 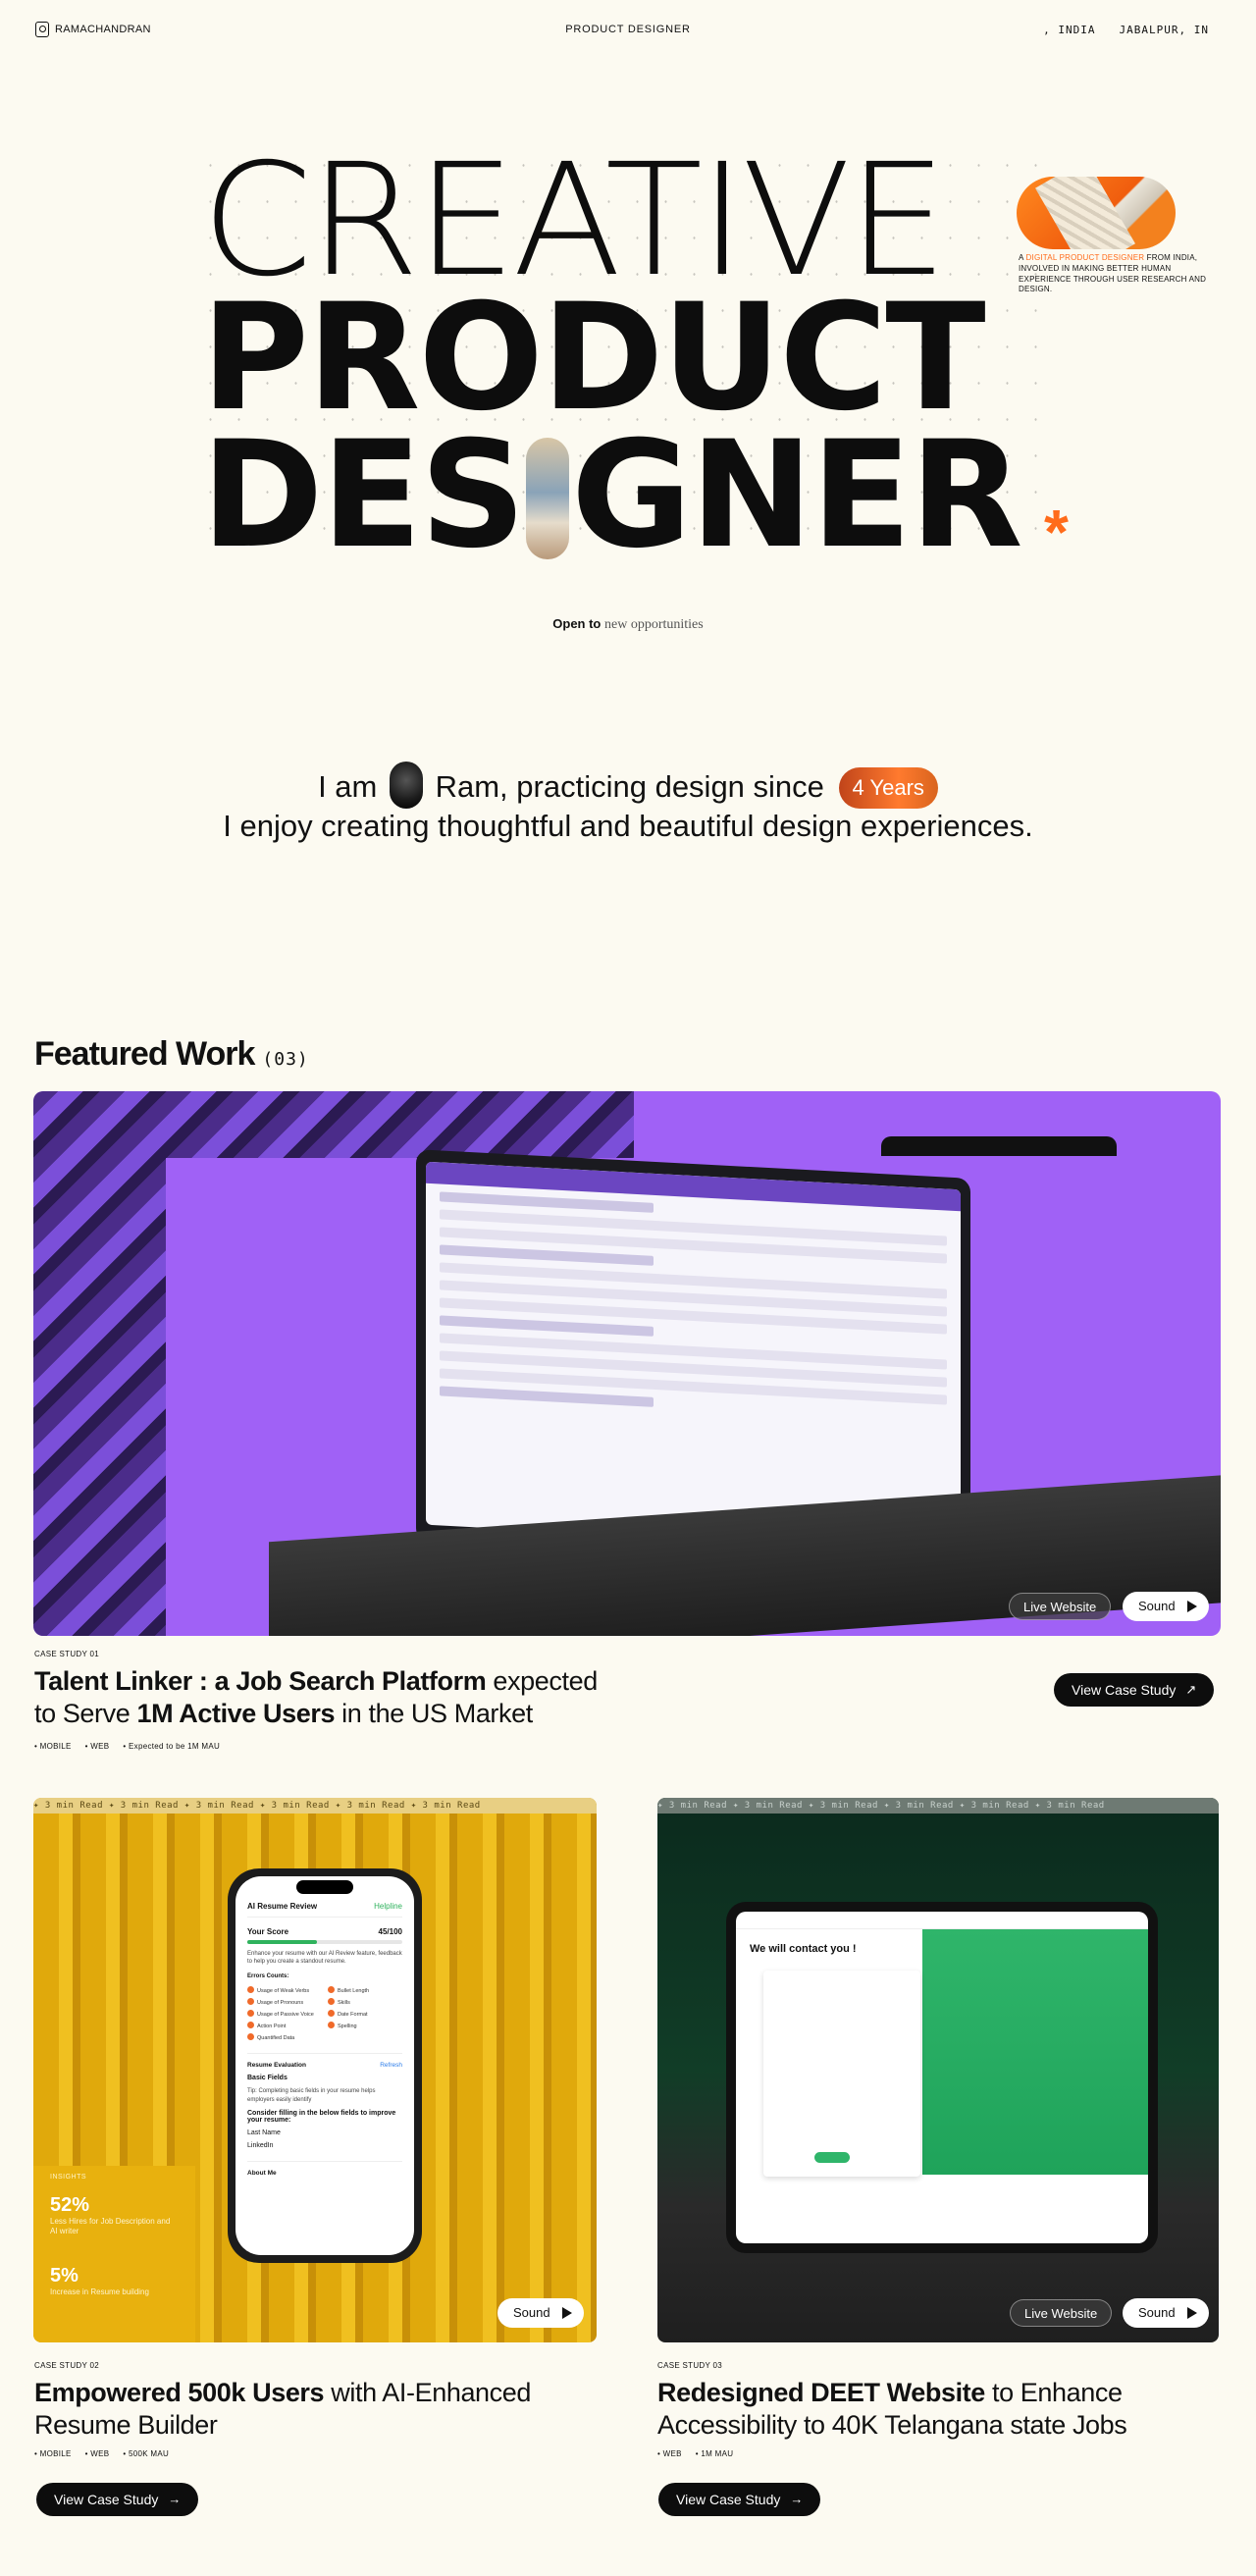 I want to click on view-case-study-1-button: View Case Study ↗, so click(x=1134, y=1690).